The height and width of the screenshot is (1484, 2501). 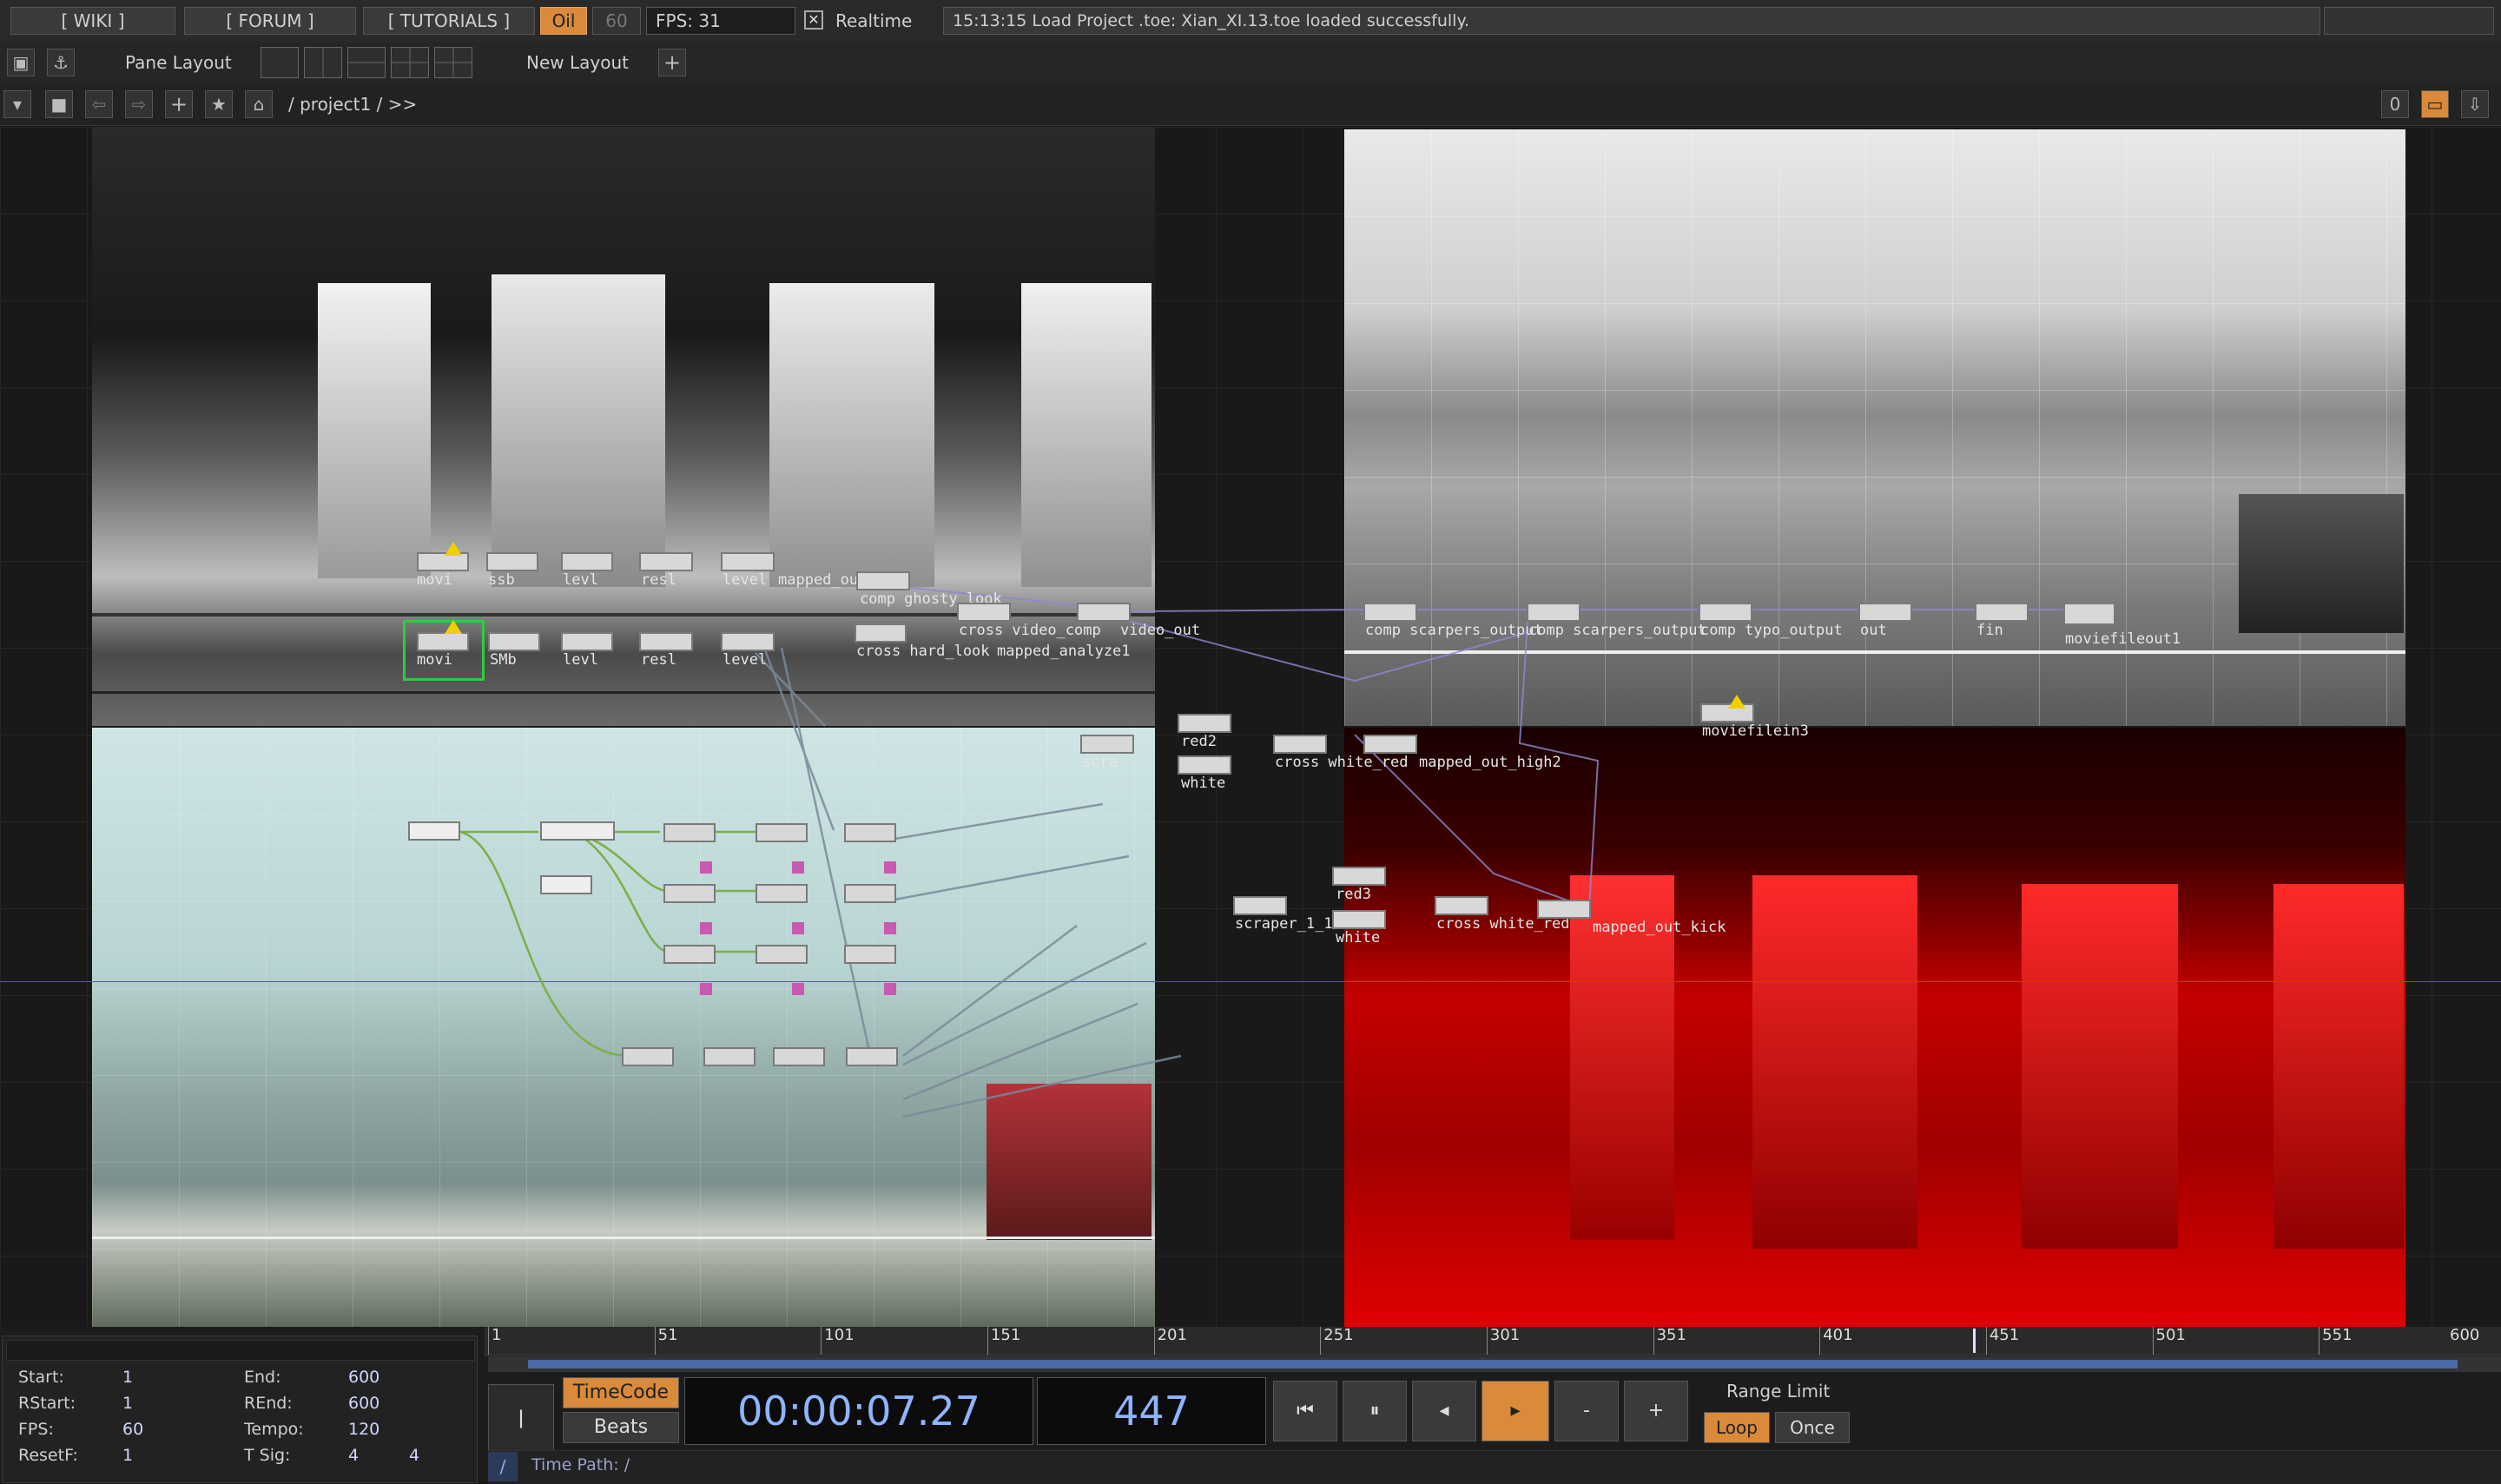 I want to click on tsig-value-a: 4, so click(x=353, y=1455).